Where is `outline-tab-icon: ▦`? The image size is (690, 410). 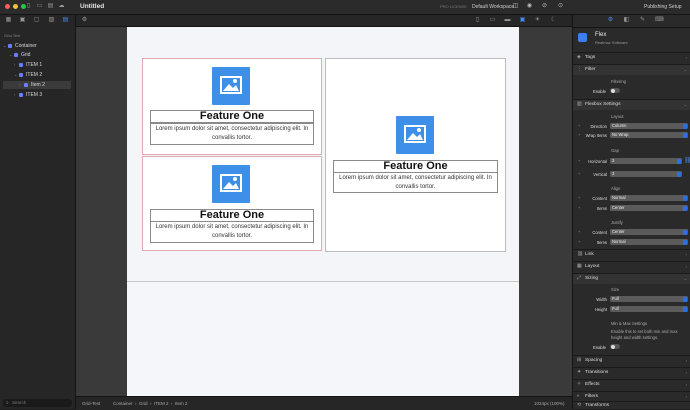 outline-tab-icon: ▦ is located at coordinates (8, 20).